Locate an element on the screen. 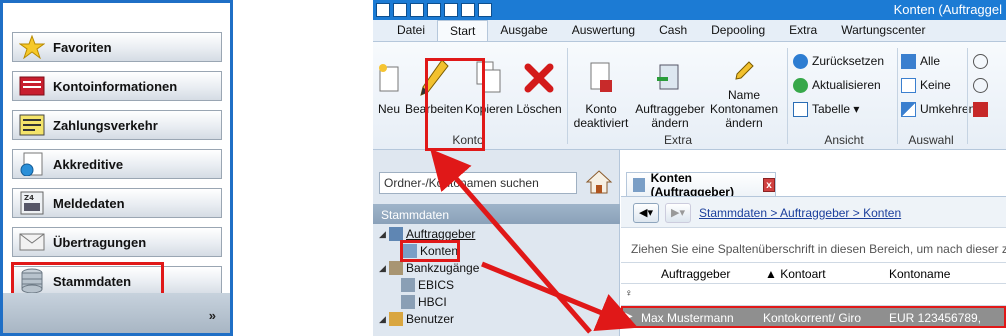 The width and height of the screenshot is (1006, 336). nav-item-uebertragungen: Übertragungen is located at coordinates (117, 242).